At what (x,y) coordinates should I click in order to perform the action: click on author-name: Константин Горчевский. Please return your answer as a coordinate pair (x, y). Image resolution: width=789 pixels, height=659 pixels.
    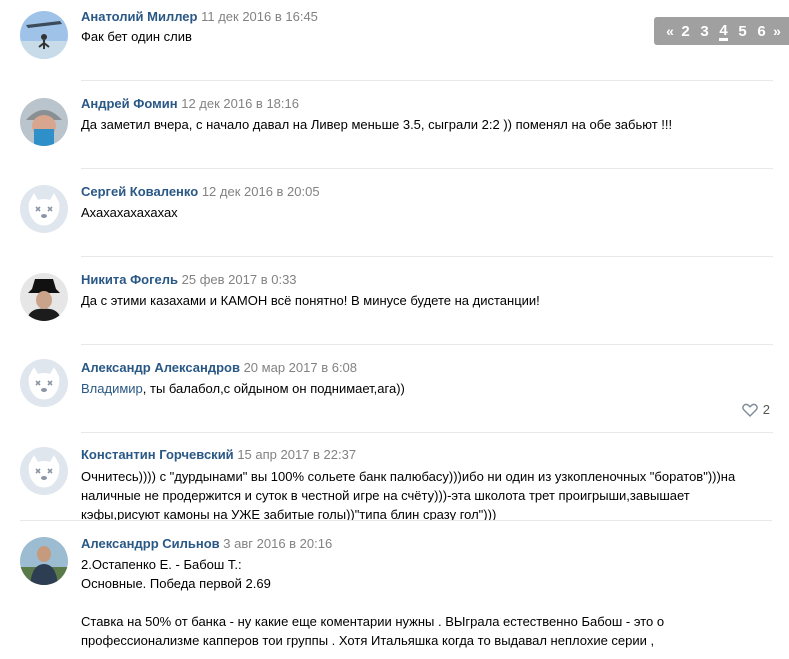
    Looking at the image, I should click on (157, 454).